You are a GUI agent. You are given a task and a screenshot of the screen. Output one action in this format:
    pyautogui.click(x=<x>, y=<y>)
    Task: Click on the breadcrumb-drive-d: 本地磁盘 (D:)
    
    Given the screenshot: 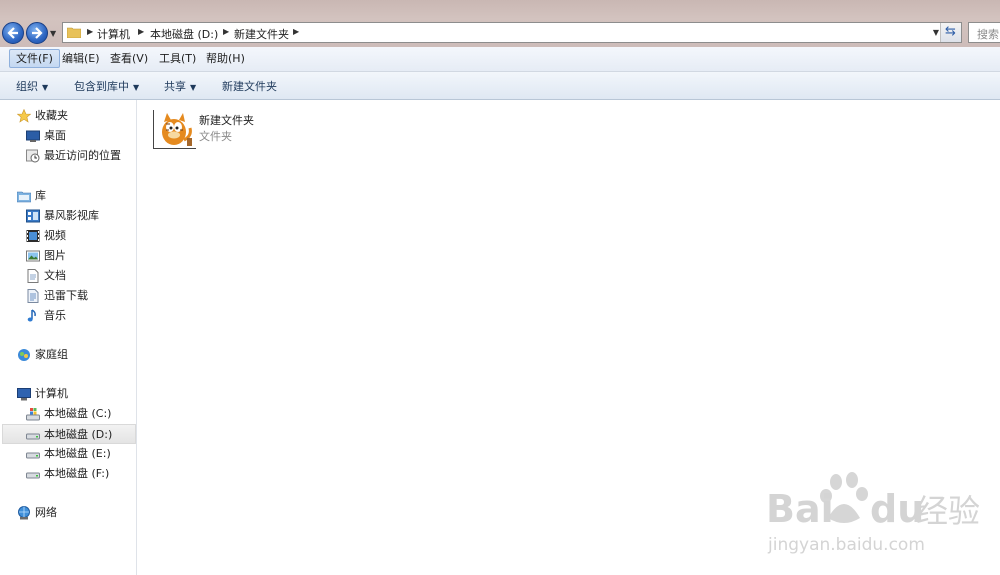 What is the action you would take?
    pyautogui.click(x=184, y=34)
    